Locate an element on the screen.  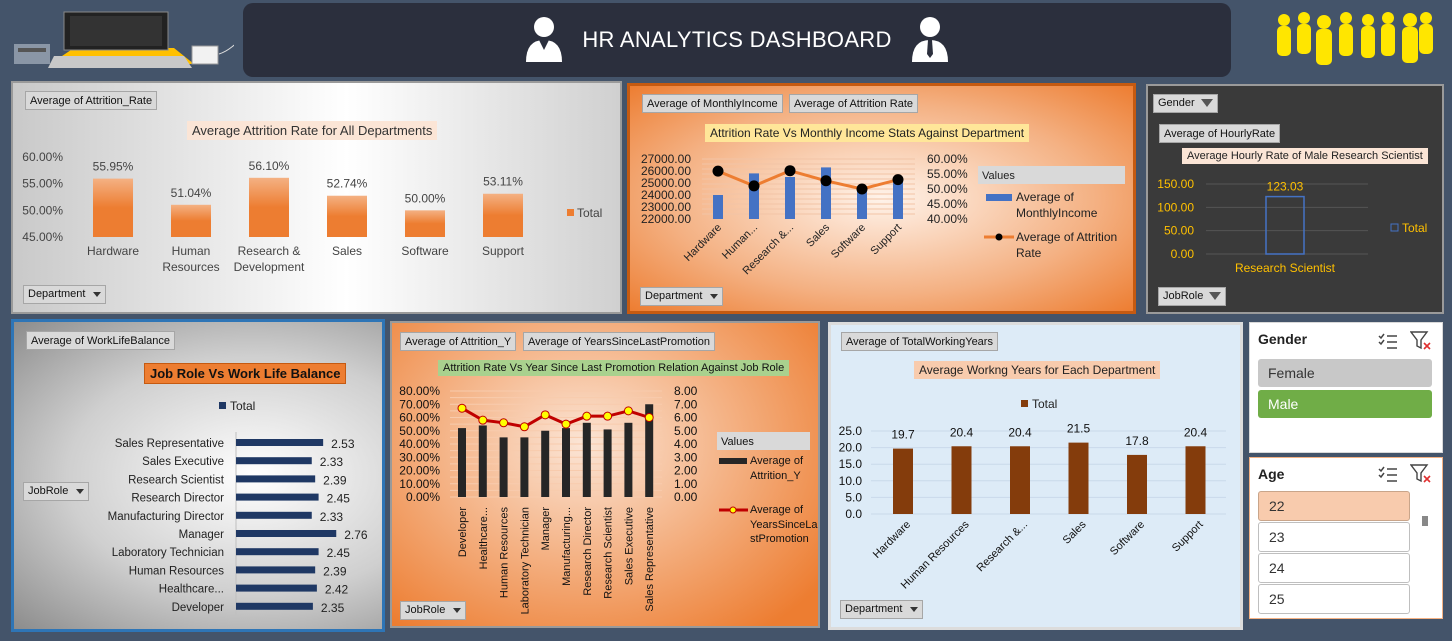
slicer-item-age-23: 23 is located at coordinates (1334, 537).